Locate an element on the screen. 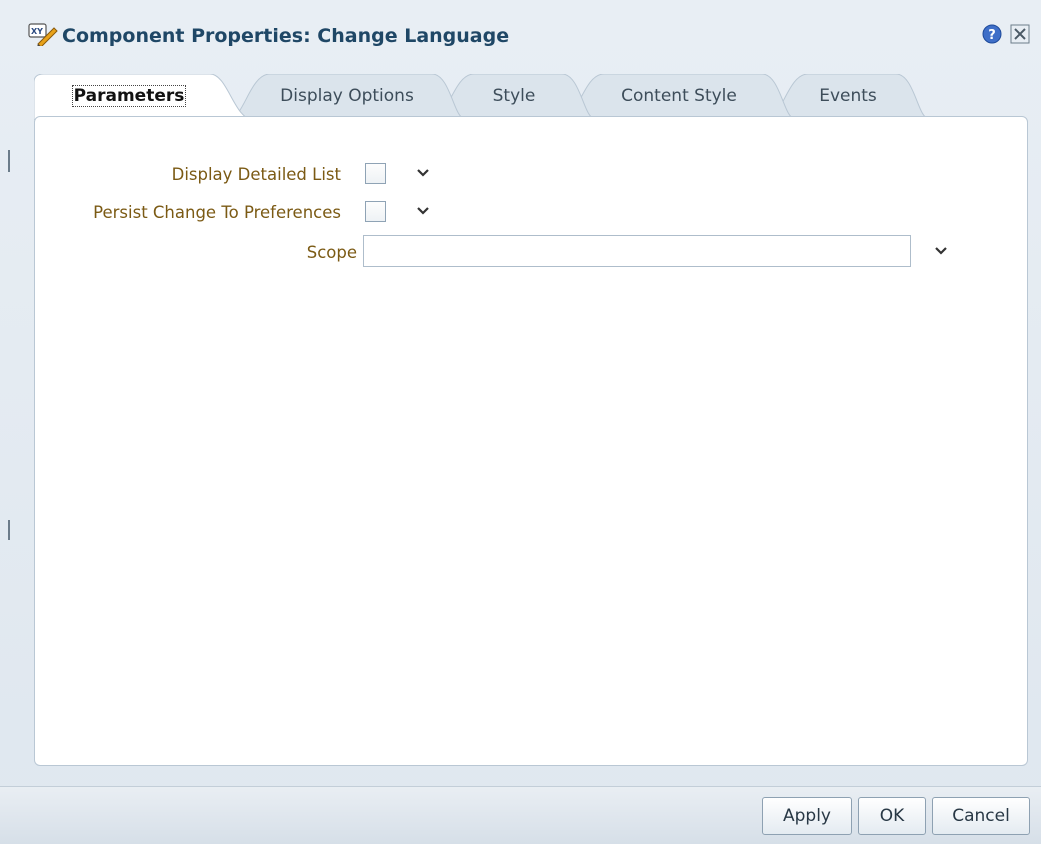  svg-text: XY is located at coordinates (37, 31).